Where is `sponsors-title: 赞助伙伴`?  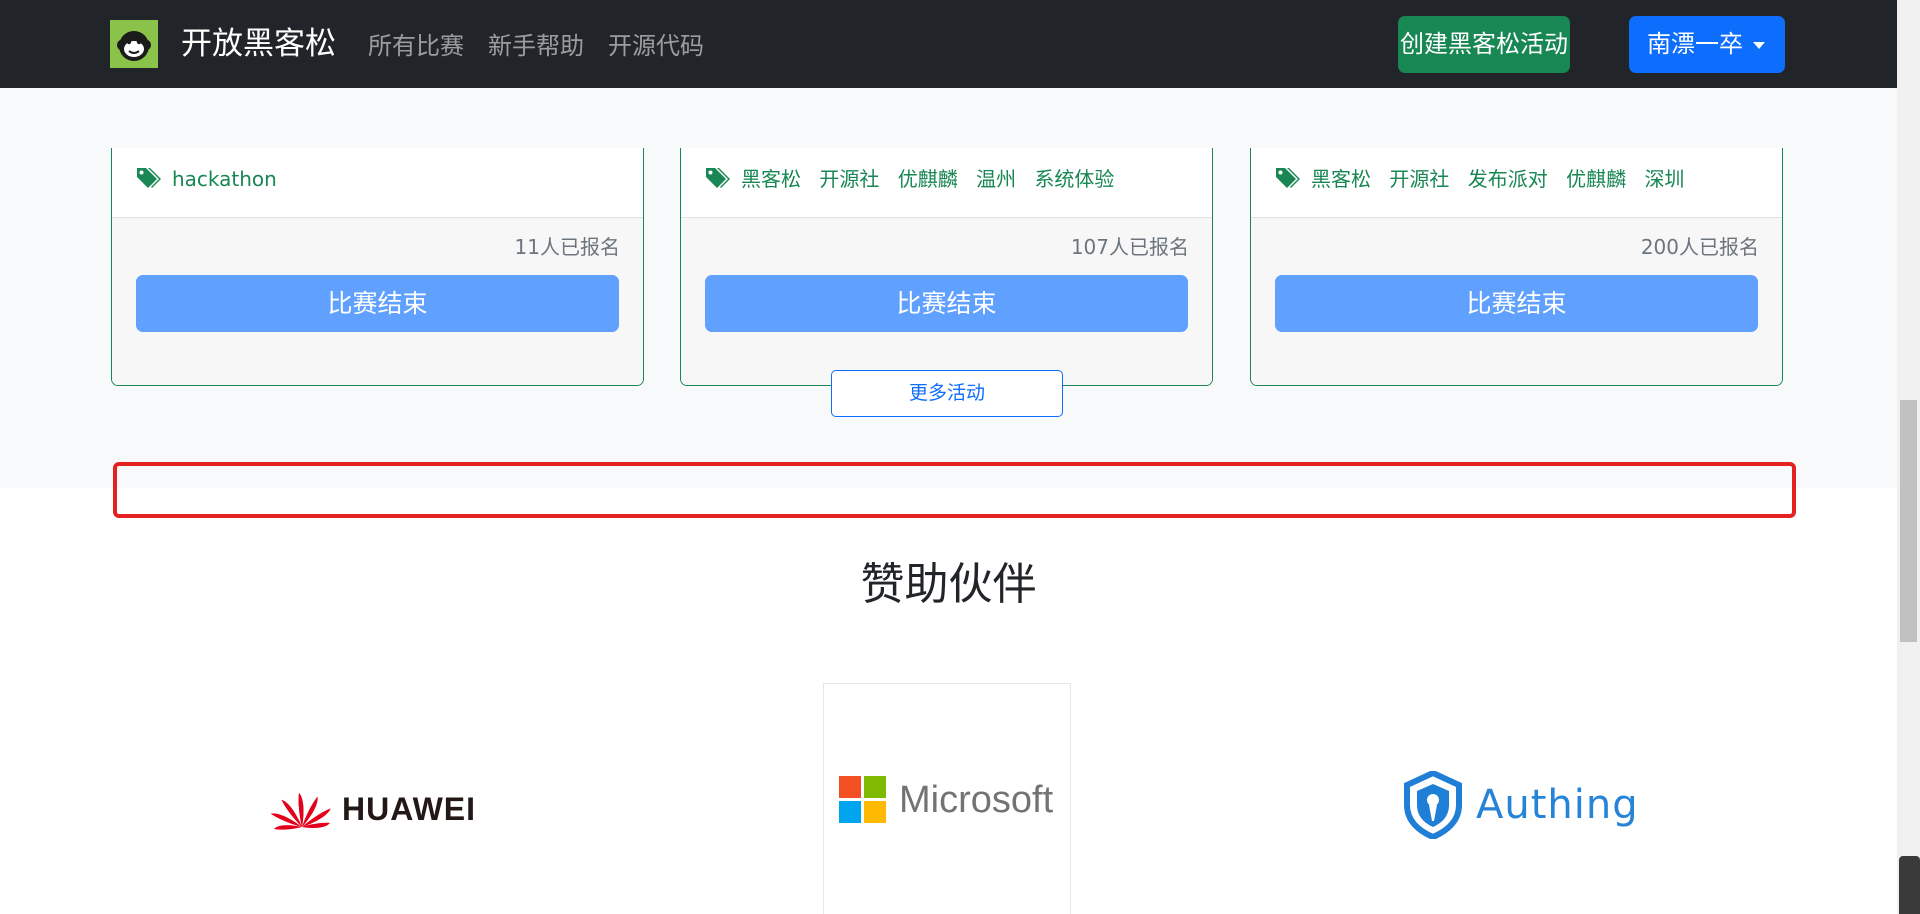 sponsors-title: 赞助伙伴 is located at coordinates (948, 584).